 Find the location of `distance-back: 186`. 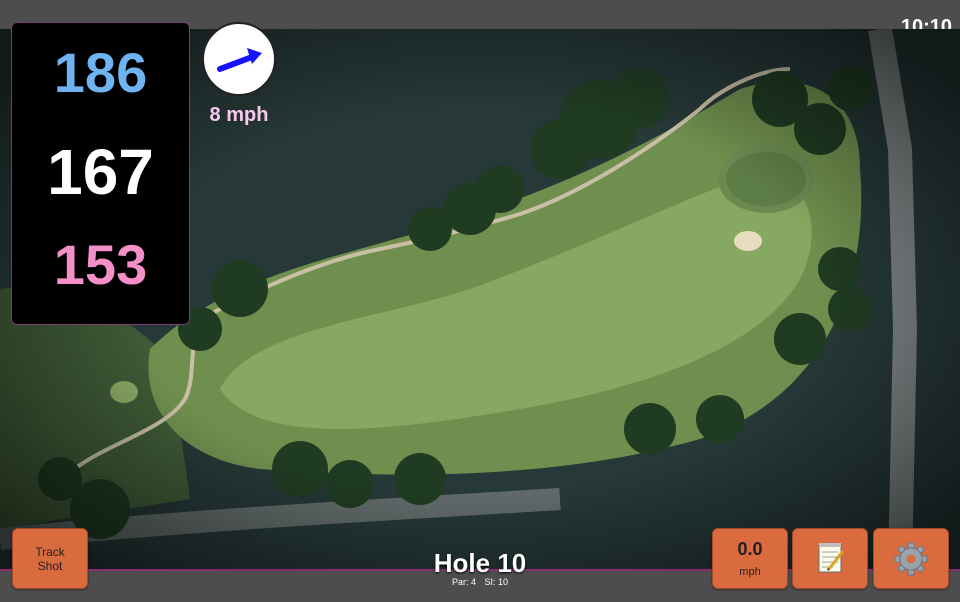

distance-back: 186 is located at coordinates (100, 72).